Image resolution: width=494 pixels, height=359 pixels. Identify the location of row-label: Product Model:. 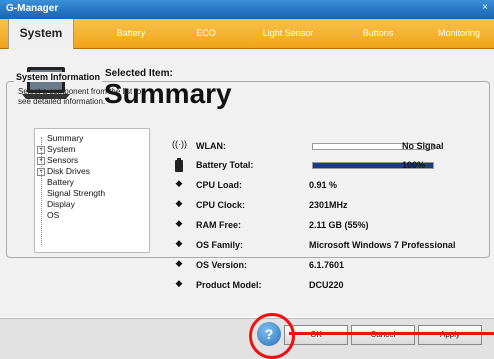
(229, 285).